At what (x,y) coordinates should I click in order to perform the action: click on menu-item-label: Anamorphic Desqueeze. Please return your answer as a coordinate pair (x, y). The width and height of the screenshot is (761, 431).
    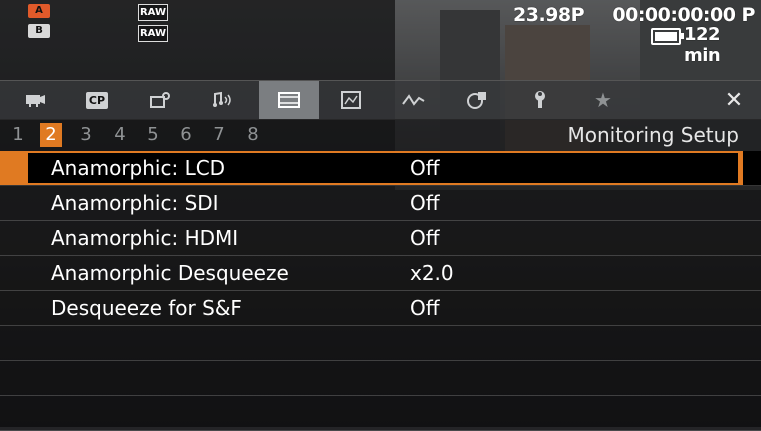
    Looking at the image, I should click on (170, 273).